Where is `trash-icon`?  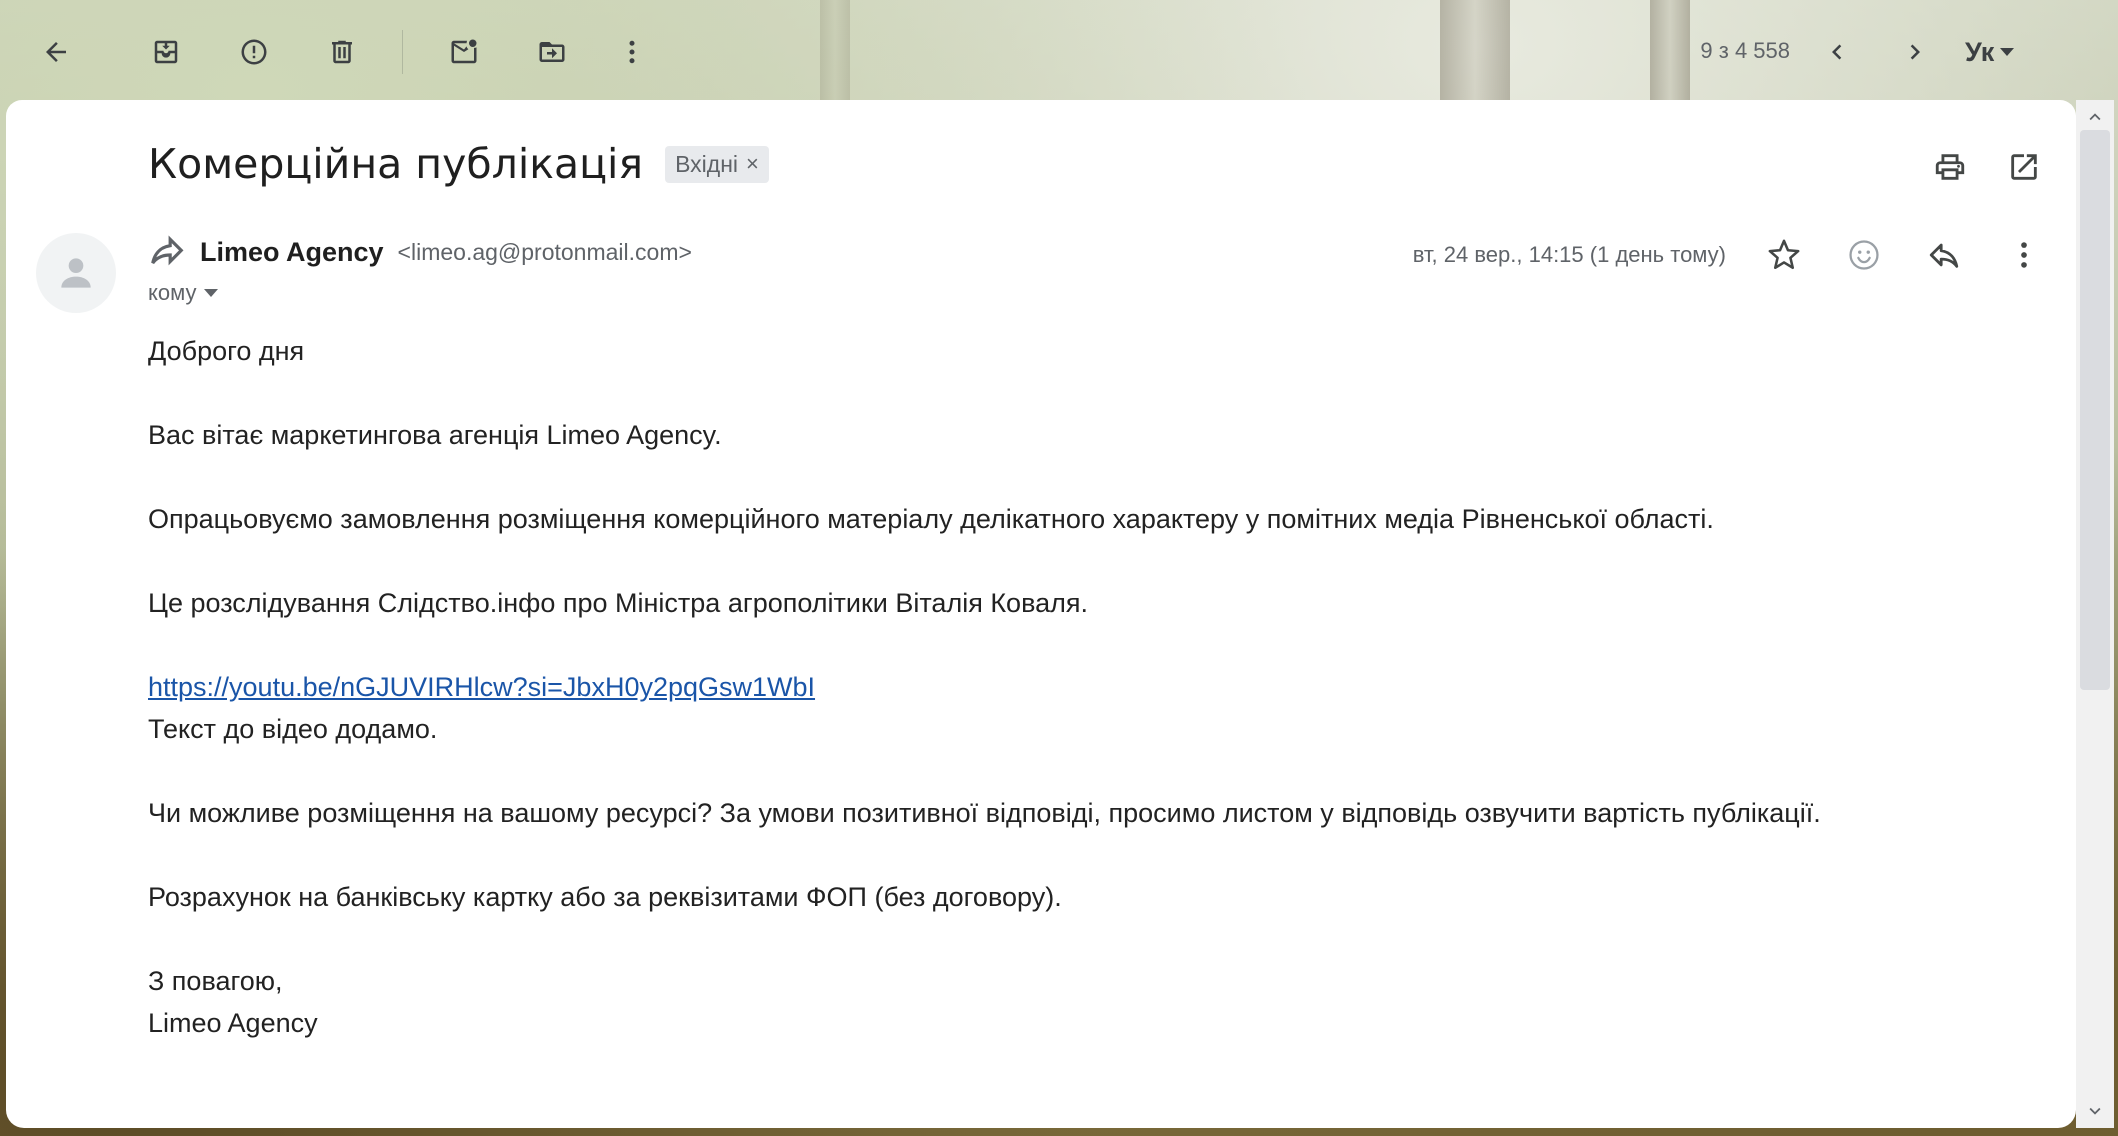
trash-icon is located at coordinates (342, 52).